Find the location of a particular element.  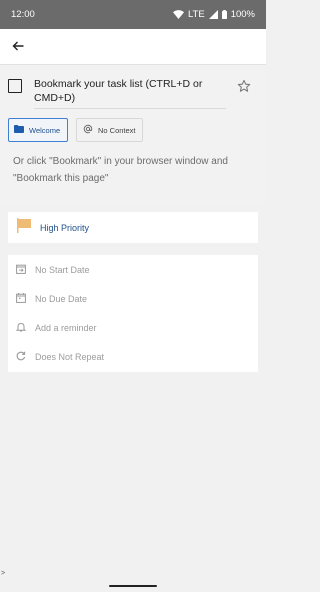

title-divider is located at coordinates (130, 108).